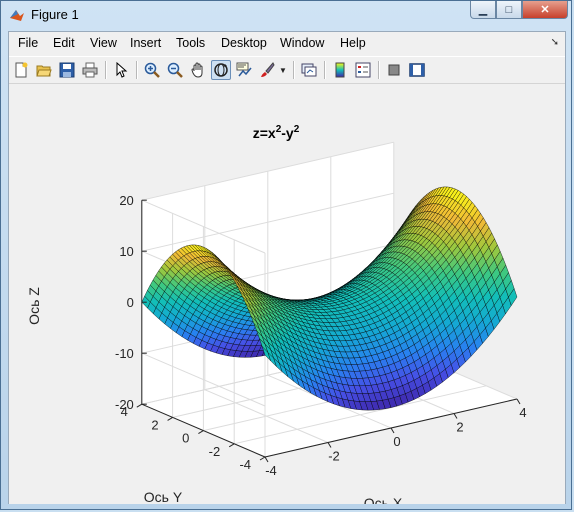 The height and width of the screenshot is (512, 574). I want to click on maximize-button: □, so click(509, 10).